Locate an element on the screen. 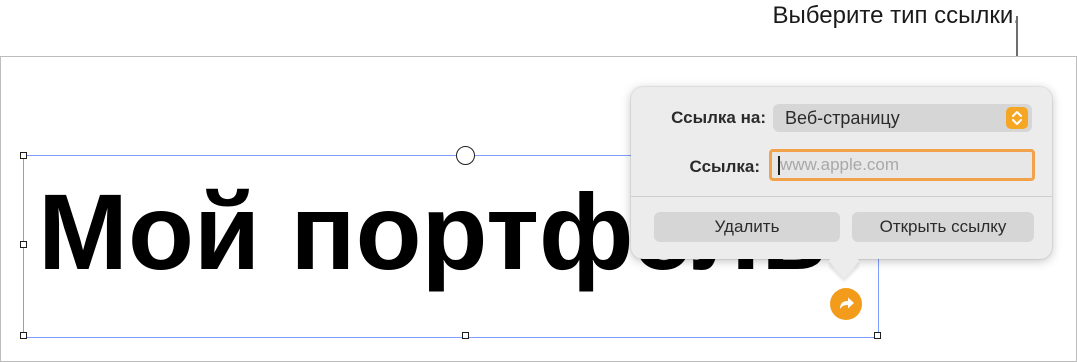 This screenshot has height=362, width=1077. resize-handle-top-left is located at coordinates (23, 155).